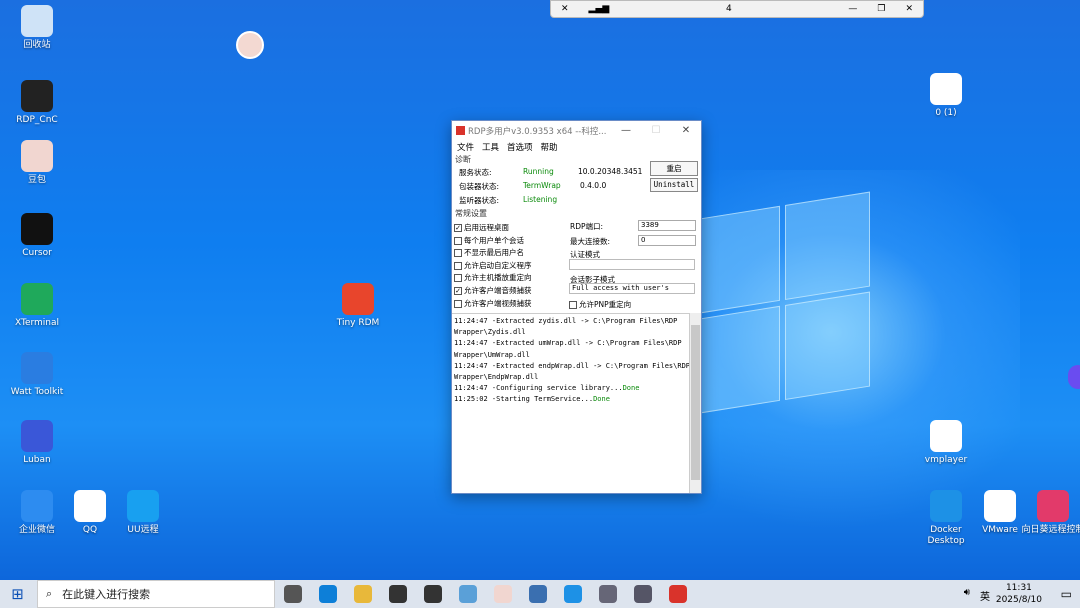  What do you see at coordinates (493, 253) in the screenshot?
I see `setting-checkbox: 不显示最后用户名` at bounding box center [493, 253].